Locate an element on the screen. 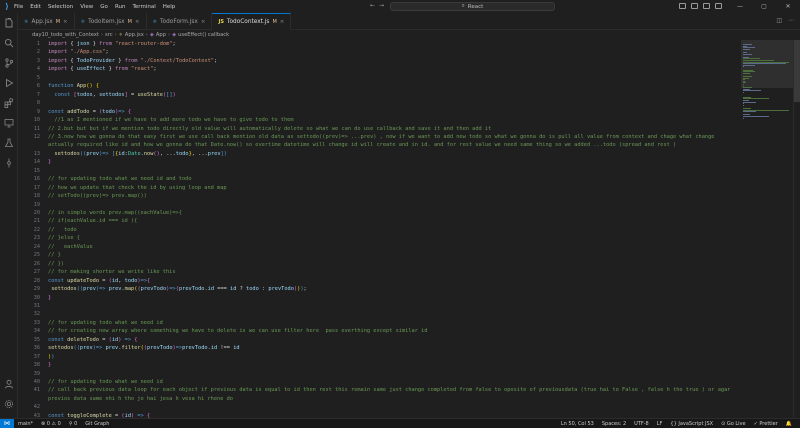 This screenshot has height=428, width=800. code-line: 39 is located at coordinates (379, 374).